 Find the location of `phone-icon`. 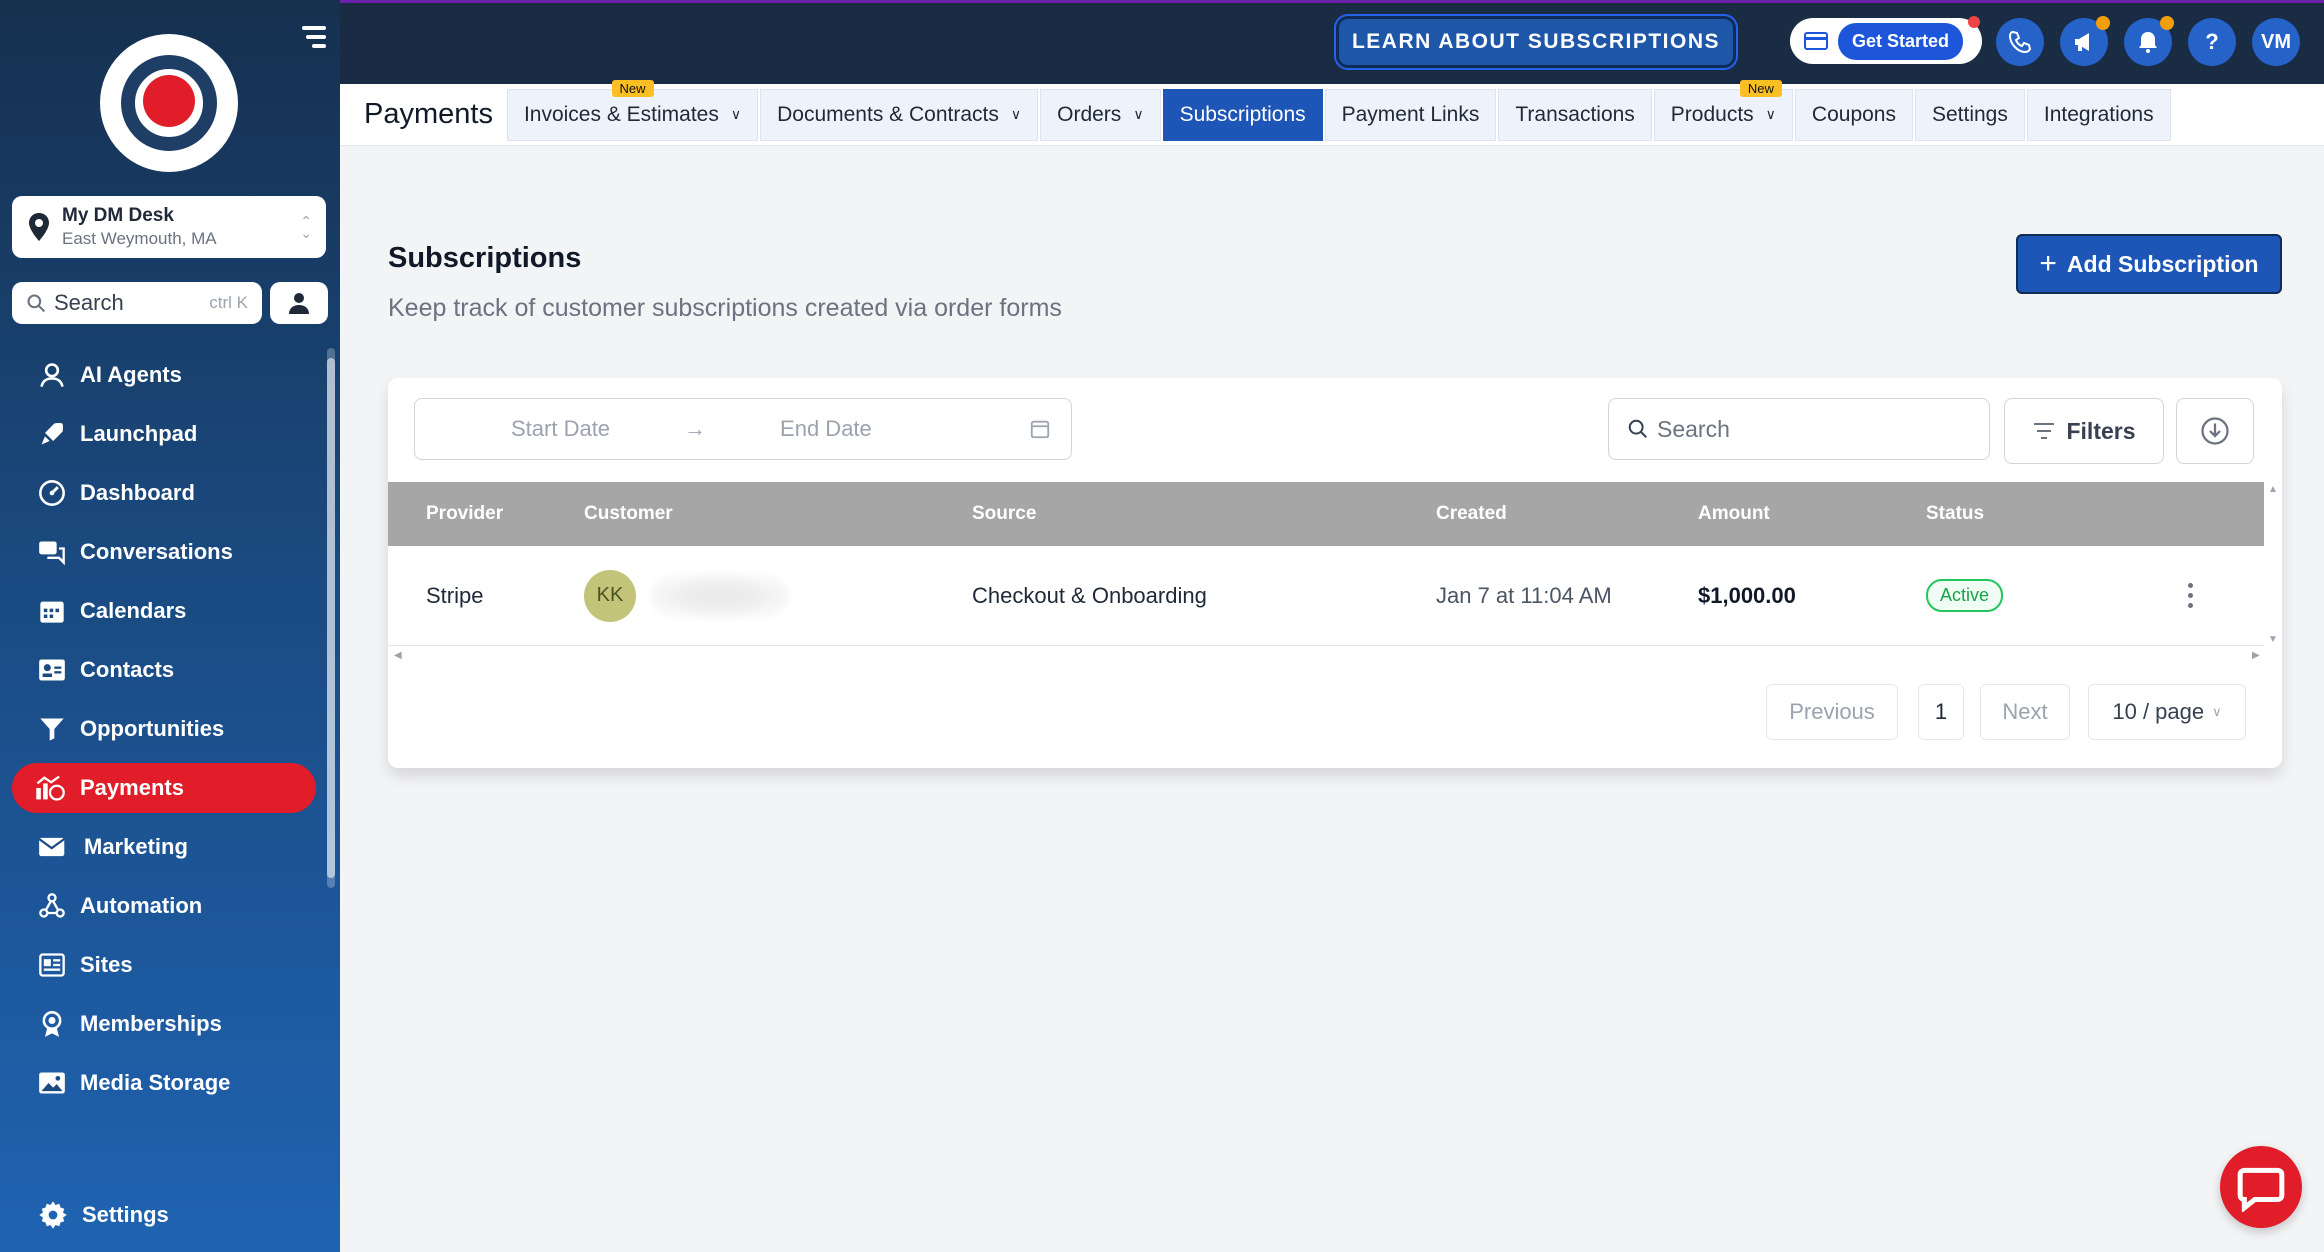

phone-icon is located at coordinates (2020, 42).